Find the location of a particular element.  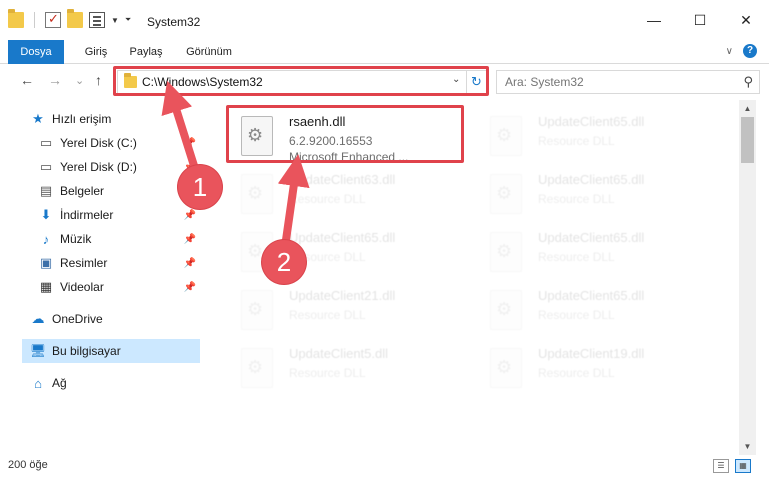

sidebar-item-label: OneDrive is located at coordinates (77, 319).